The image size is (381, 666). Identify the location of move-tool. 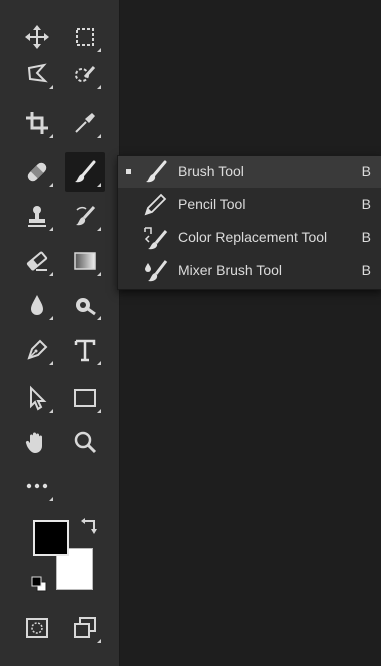
(37, 37).